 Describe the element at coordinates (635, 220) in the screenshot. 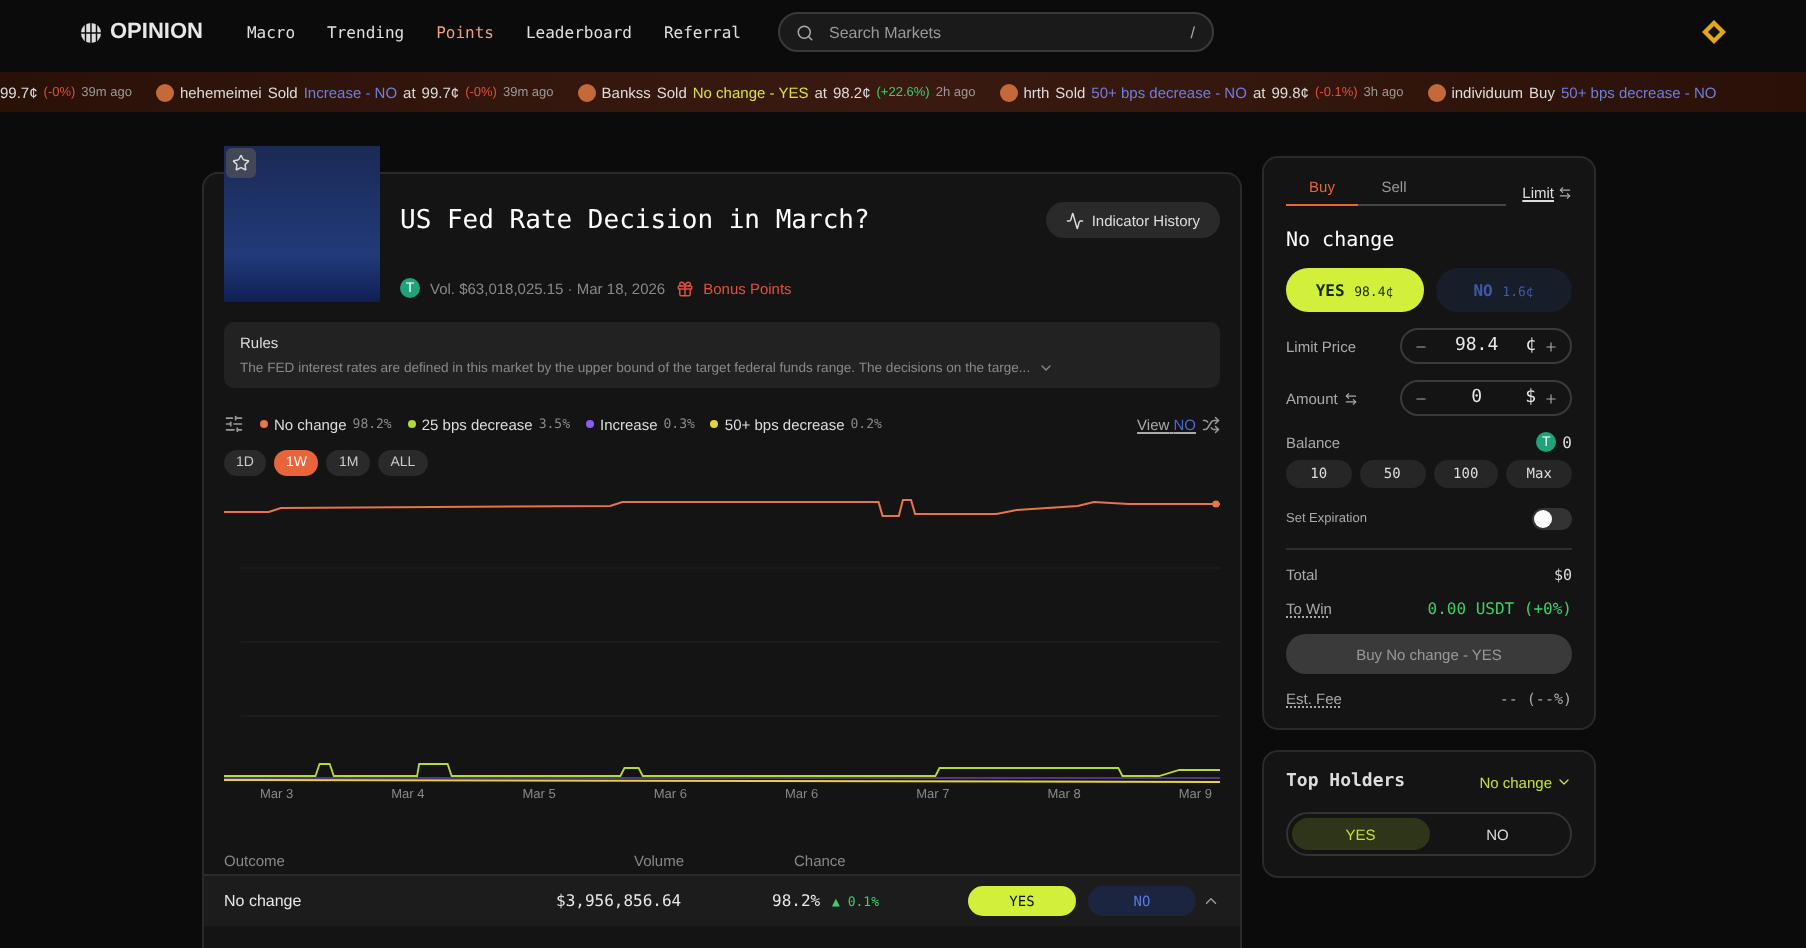

I see `market-title: US Fed Rate Decision in March?` at that location.